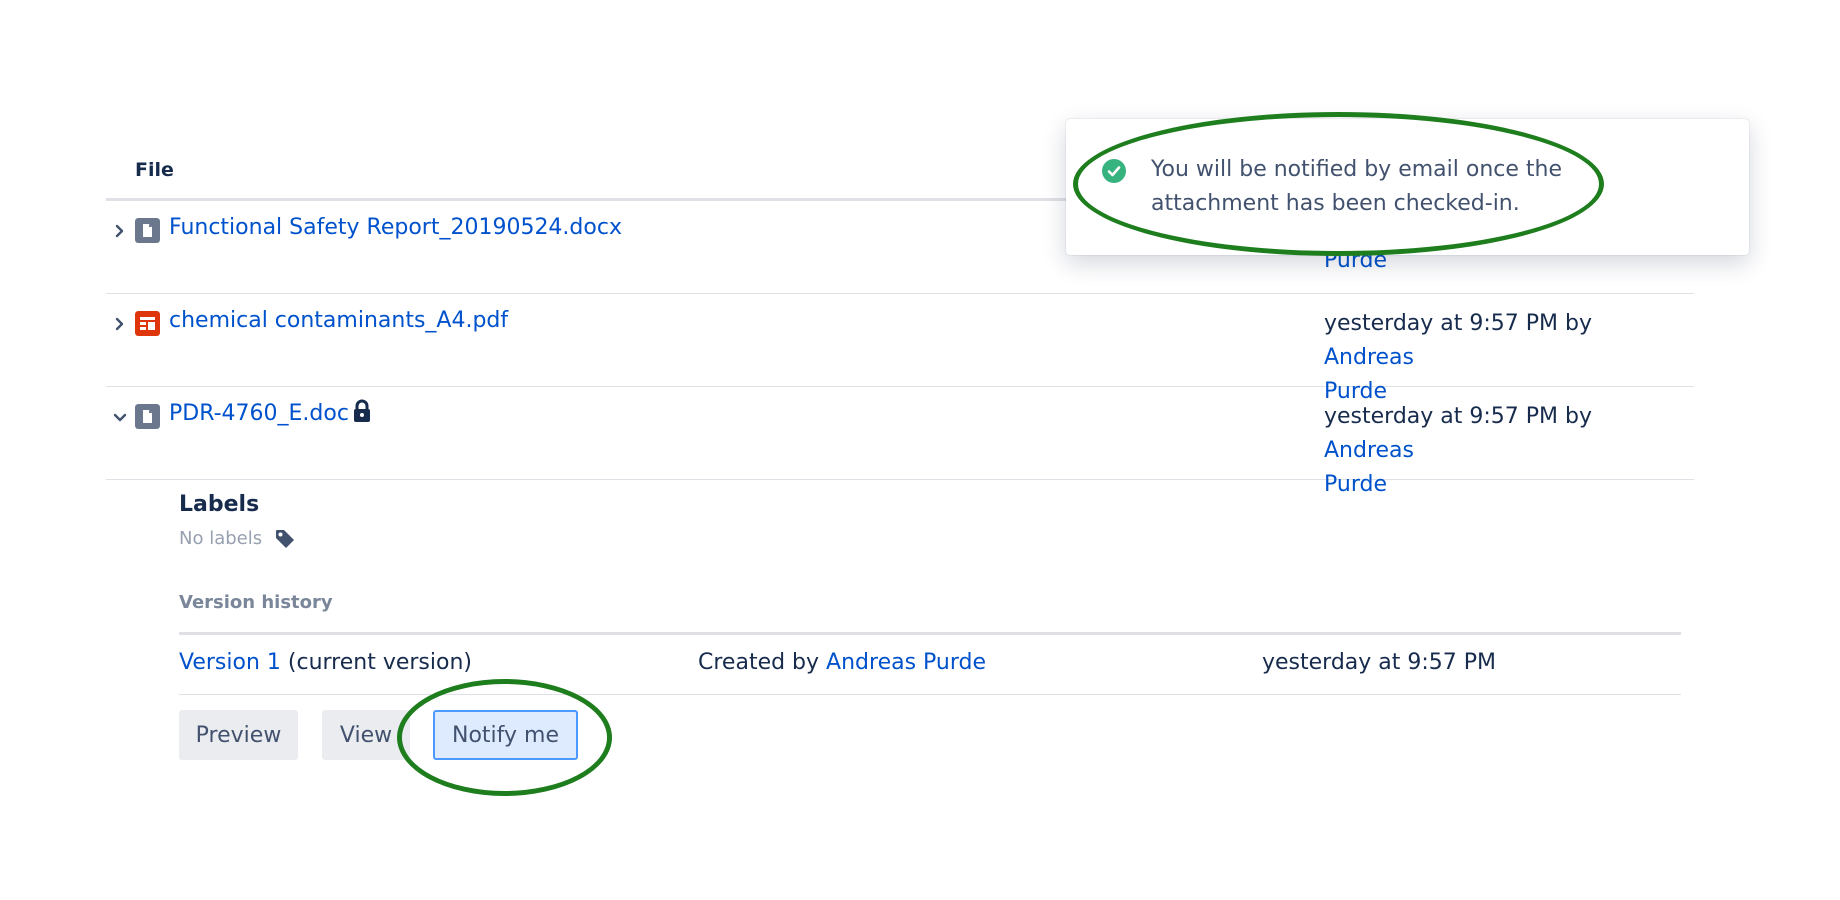 The height and width of the screenshot is (900, 1840). I want to click on created-by-prefix: Created by, so click(762, 662).